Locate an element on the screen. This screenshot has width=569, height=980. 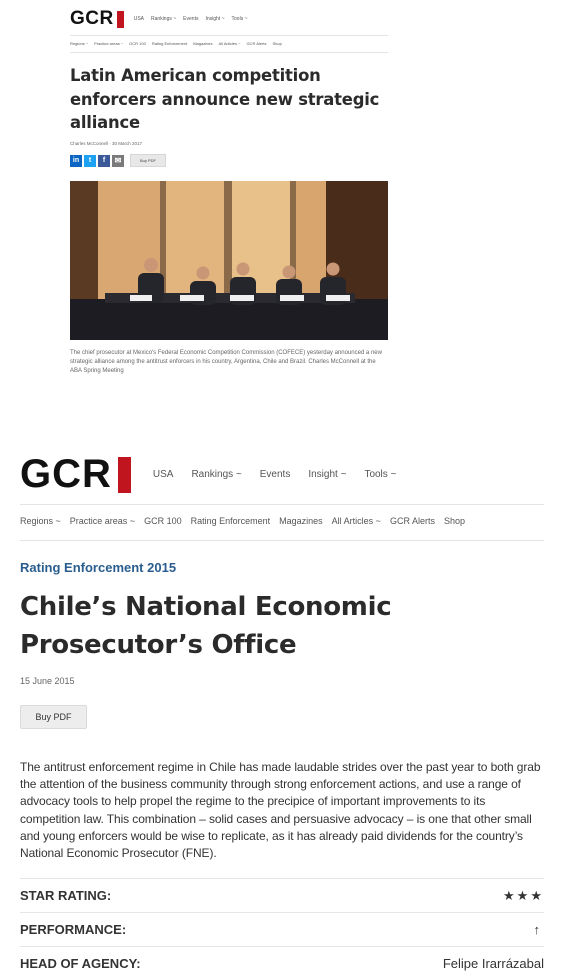
head-of-agency-name: Felipe Irarrázabal is located at coordinates (493, 963).